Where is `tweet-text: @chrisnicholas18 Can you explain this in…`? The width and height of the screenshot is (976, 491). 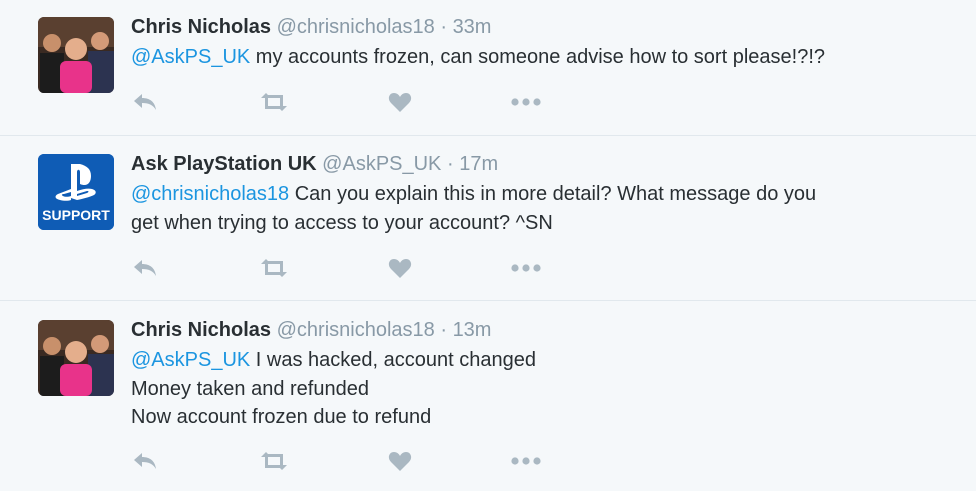
tweet-text: @chrisnicholas18 Can you explain this in… is located at coordinates (473, 208).